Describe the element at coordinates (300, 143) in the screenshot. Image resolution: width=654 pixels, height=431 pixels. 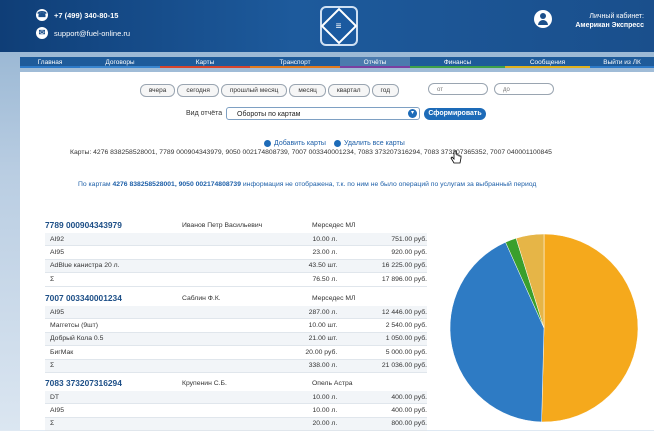
I see `add-cards-link: Добавить карты` at that location.